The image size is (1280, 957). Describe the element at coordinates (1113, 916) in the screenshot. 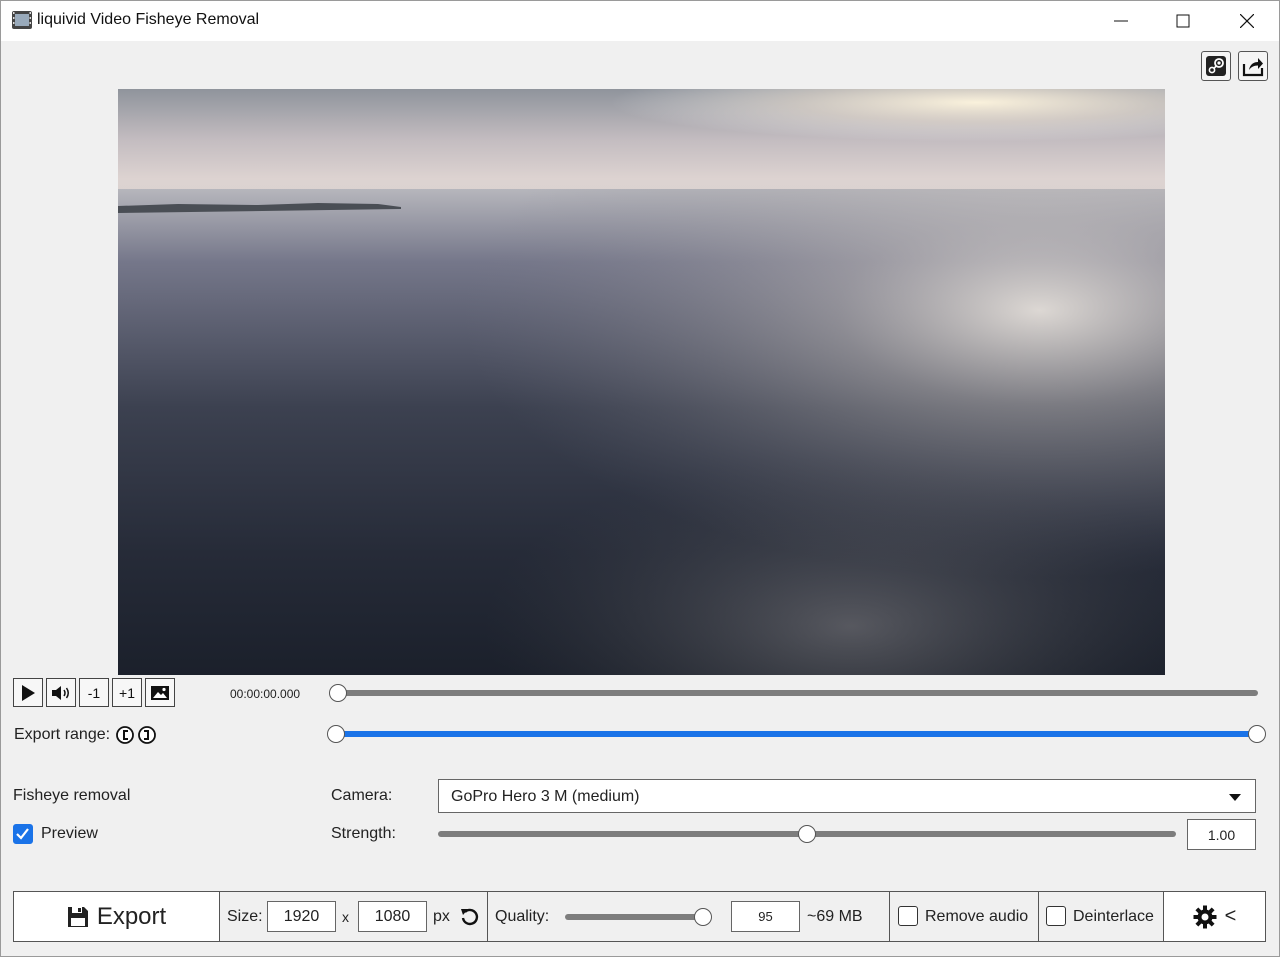

I see `deinterlace-label: Deinterlace` at that location.